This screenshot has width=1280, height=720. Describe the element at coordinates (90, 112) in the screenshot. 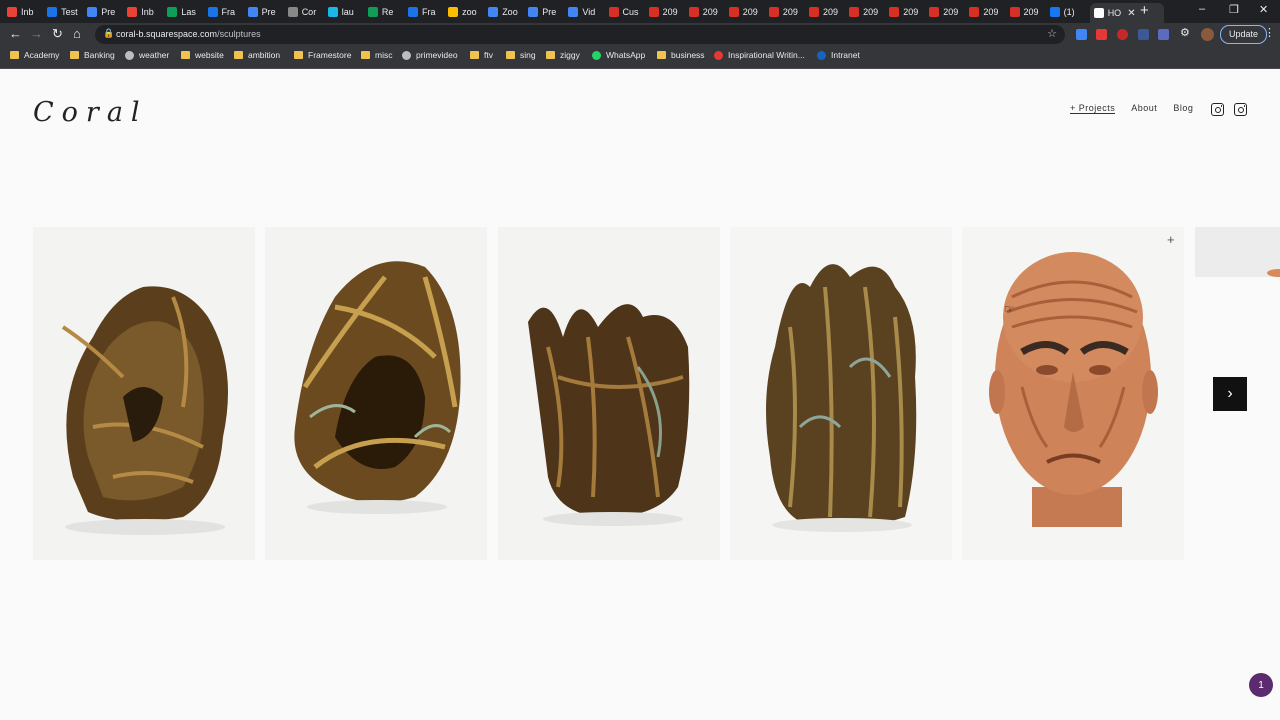

I see `site-logo: Coral` at that location.